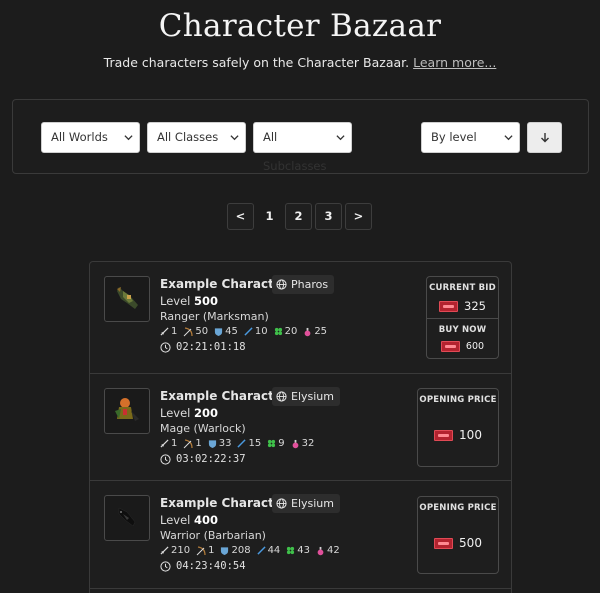  What do you see at coordinates (231, 331) in the screenshot?
I see `skill-value: 45` at bounding box center [231, 331].